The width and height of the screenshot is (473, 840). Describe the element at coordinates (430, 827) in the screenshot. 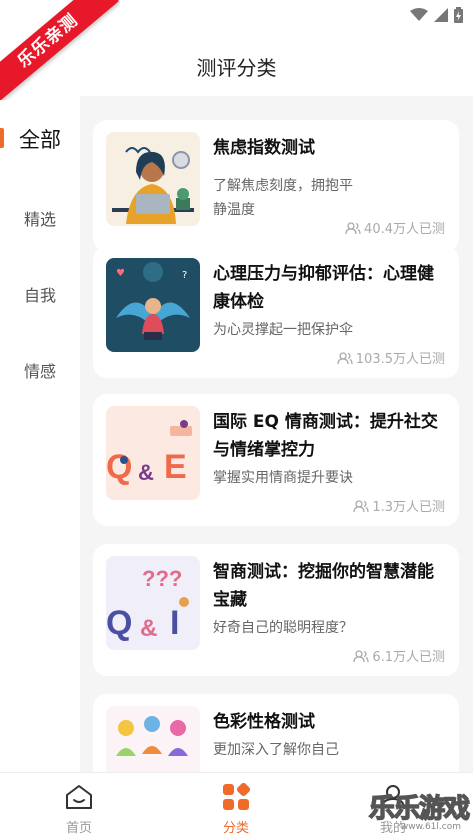

I see `watermark-url: www.61l.com` at that location.